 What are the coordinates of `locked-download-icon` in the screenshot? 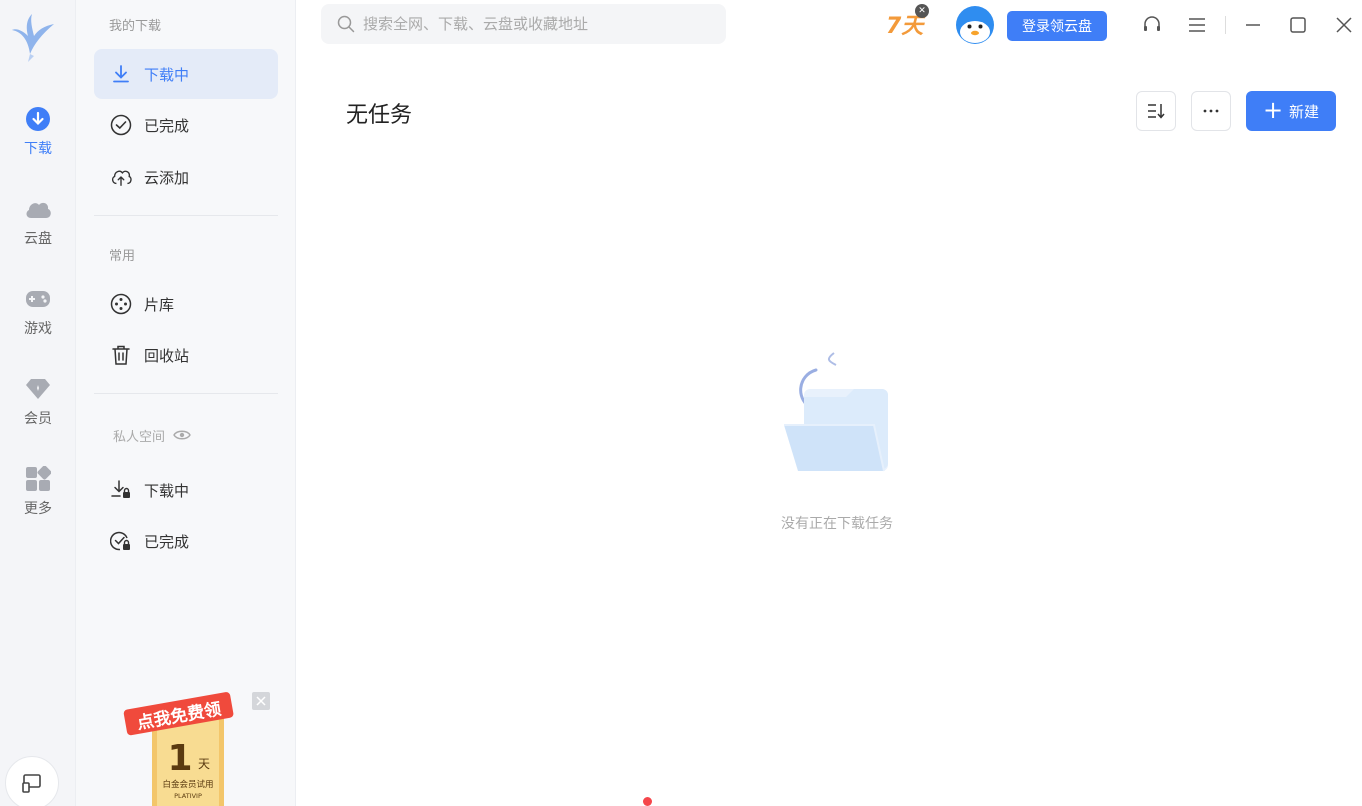 It's located at (121, 490).